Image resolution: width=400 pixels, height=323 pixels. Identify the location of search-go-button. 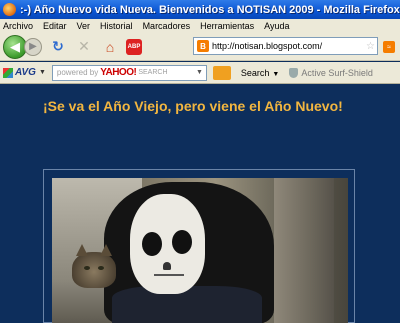
(221, 72).